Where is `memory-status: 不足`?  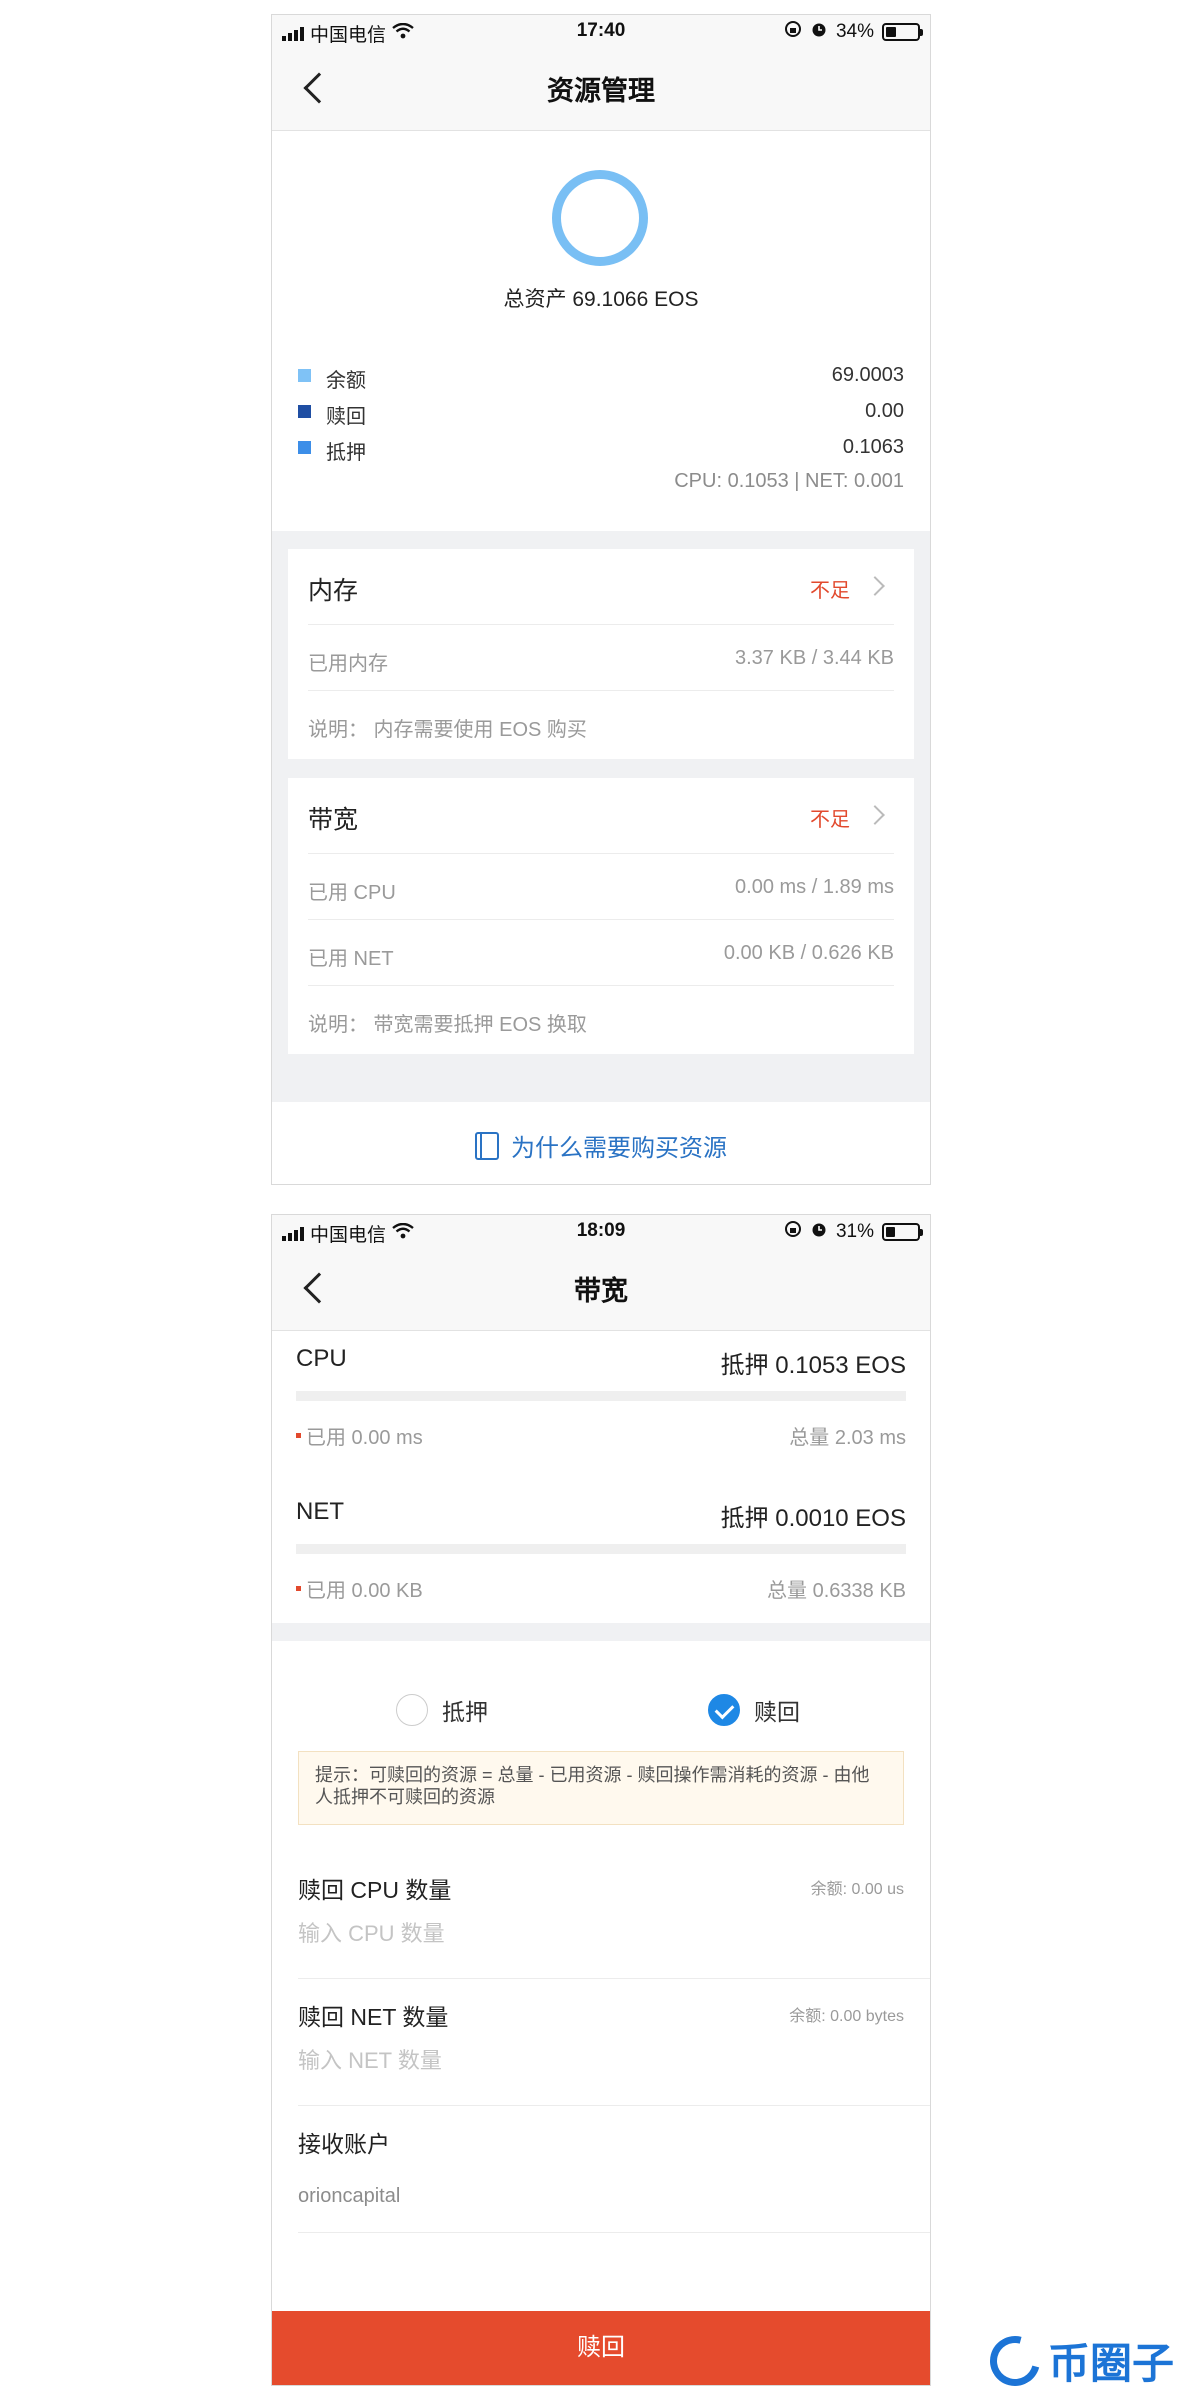 memory-status: 不足 is located at coordinates (830, 591).